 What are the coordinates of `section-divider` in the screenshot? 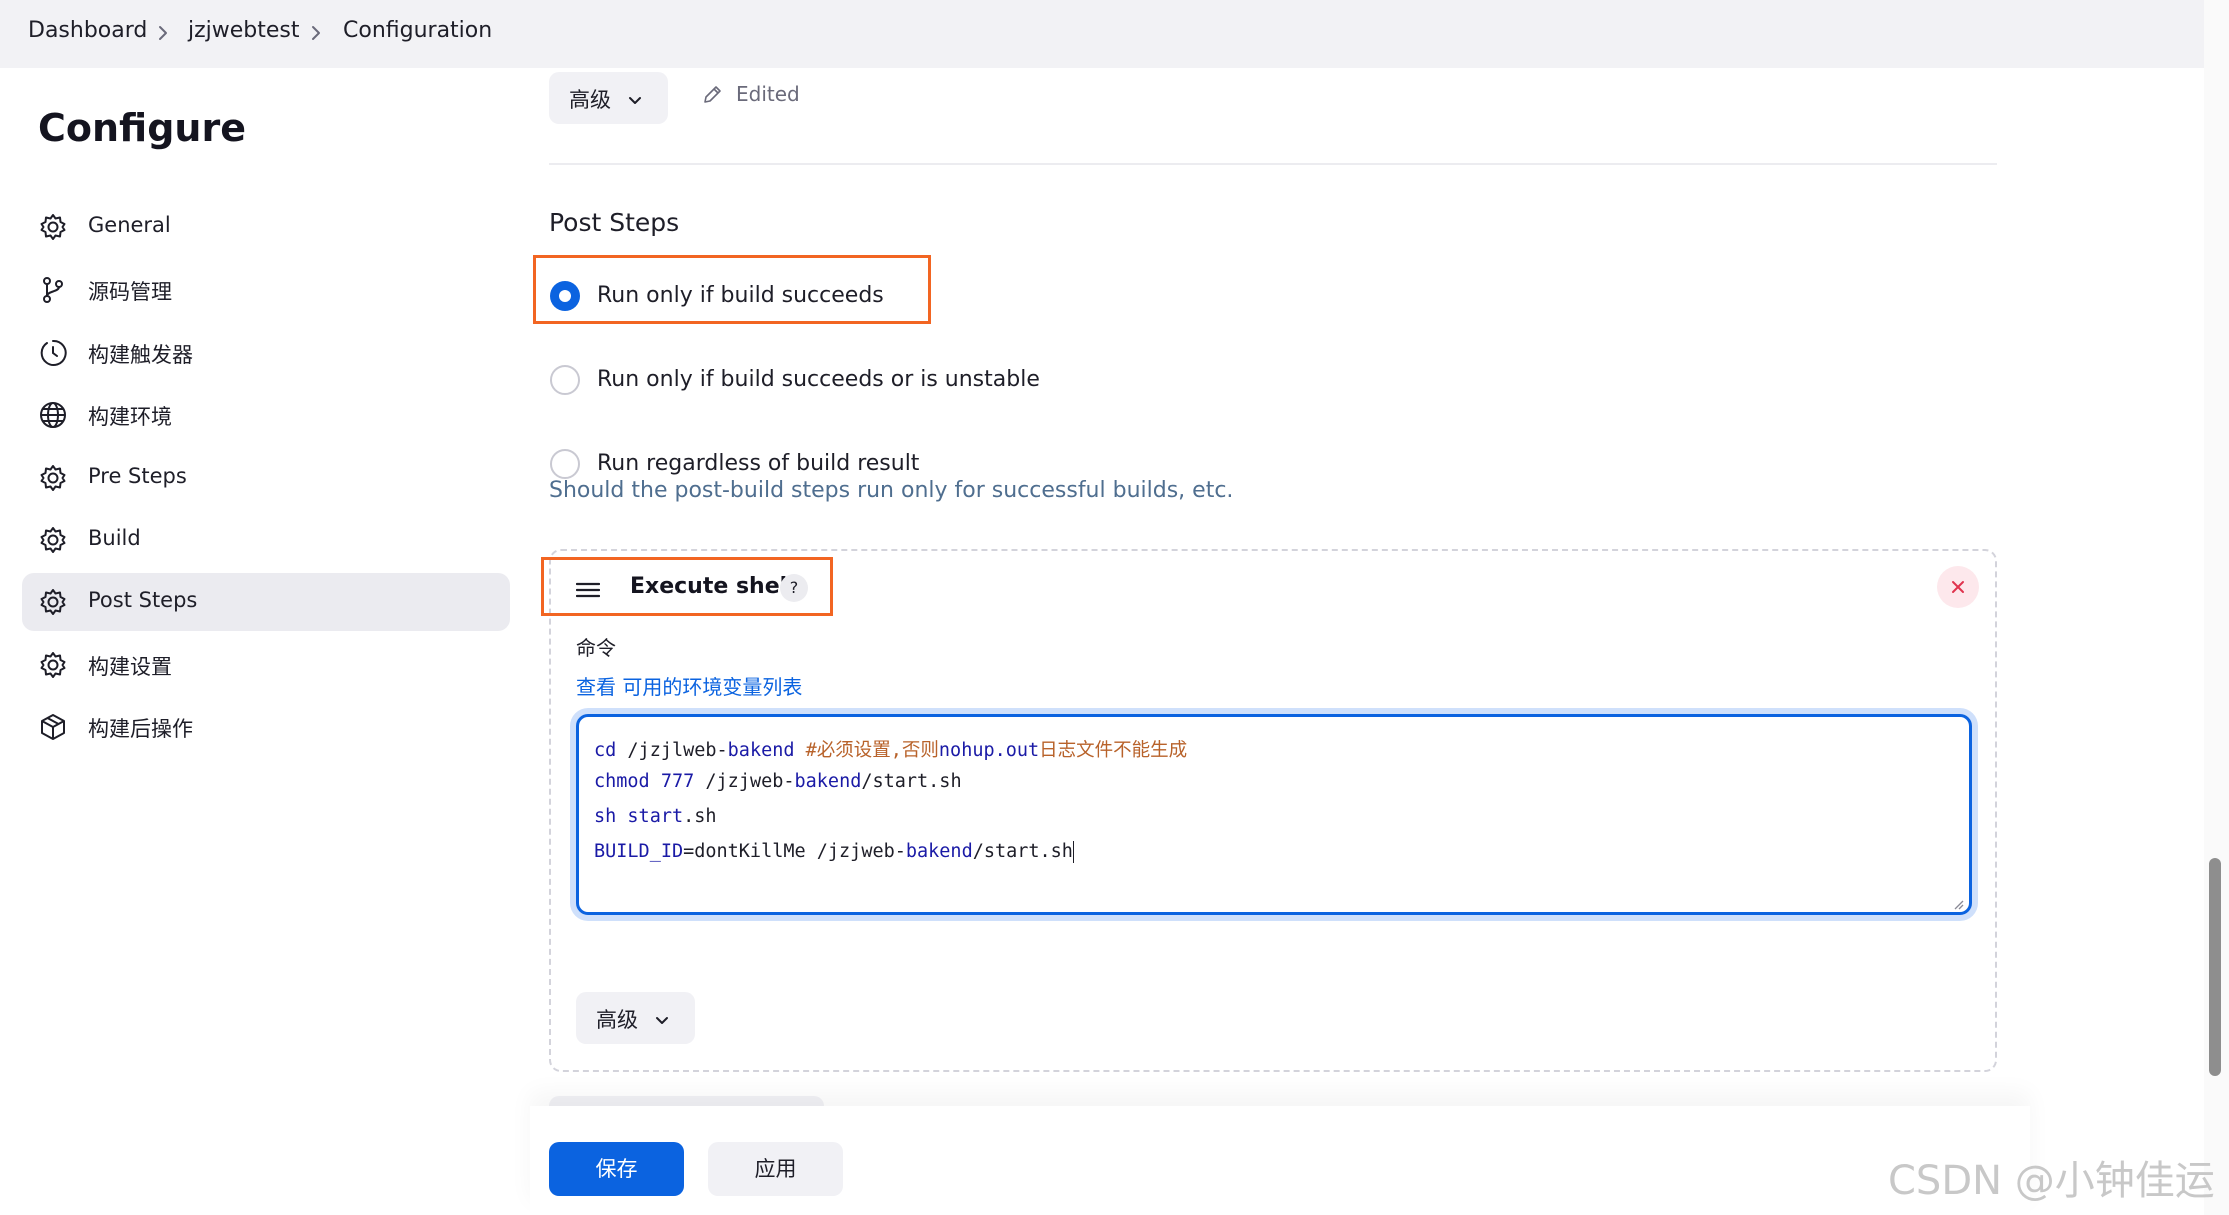 It's located at (1273, 164).